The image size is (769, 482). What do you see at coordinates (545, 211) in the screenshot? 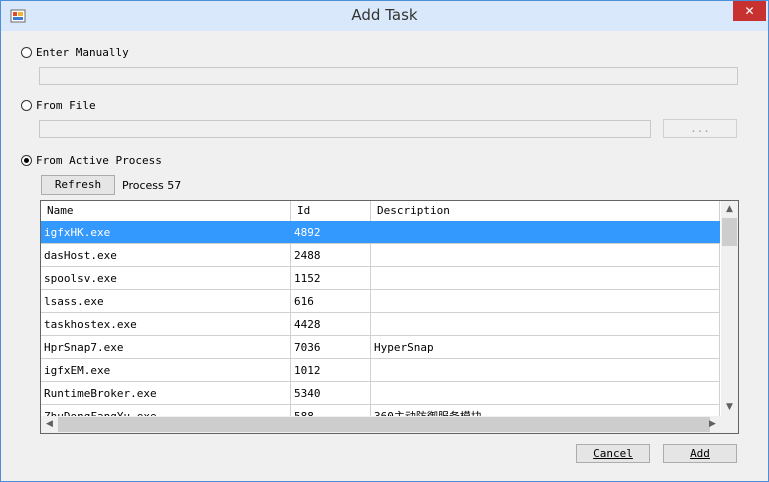
I see `column-header-description: Description` at bounding box center [545, 211].